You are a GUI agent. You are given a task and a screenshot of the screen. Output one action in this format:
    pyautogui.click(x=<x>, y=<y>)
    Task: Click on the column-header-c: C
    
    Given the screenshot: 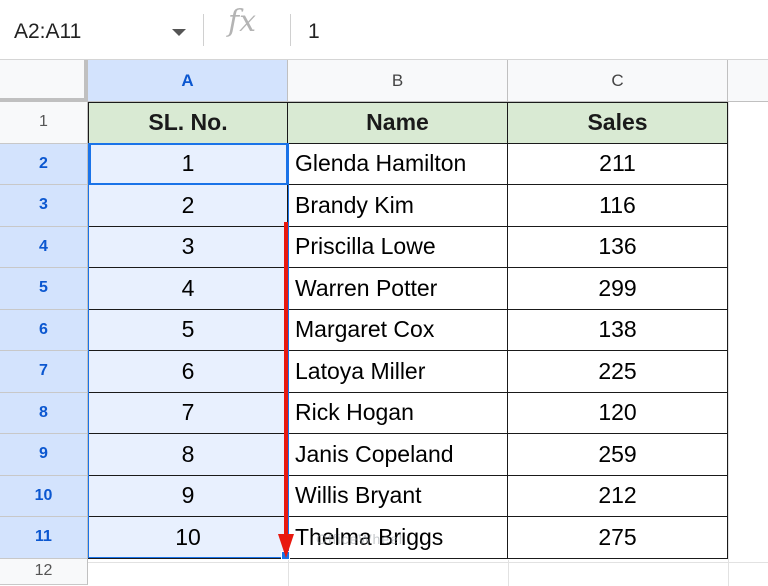 What is the action you would take?
    pyautogui.click(x=618, y=80)
    